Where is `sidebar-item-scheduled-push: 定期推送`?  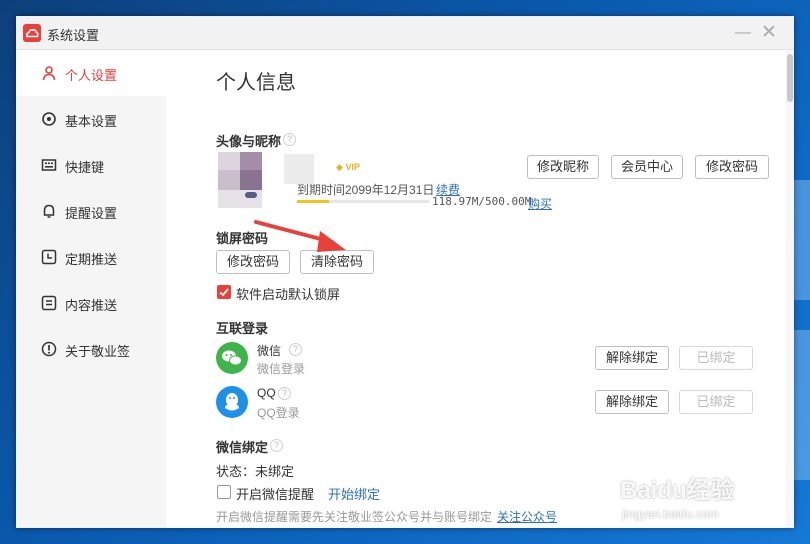 sidebar-item-scheduled-push: 定期推送 is located at coordinates (91, 257).